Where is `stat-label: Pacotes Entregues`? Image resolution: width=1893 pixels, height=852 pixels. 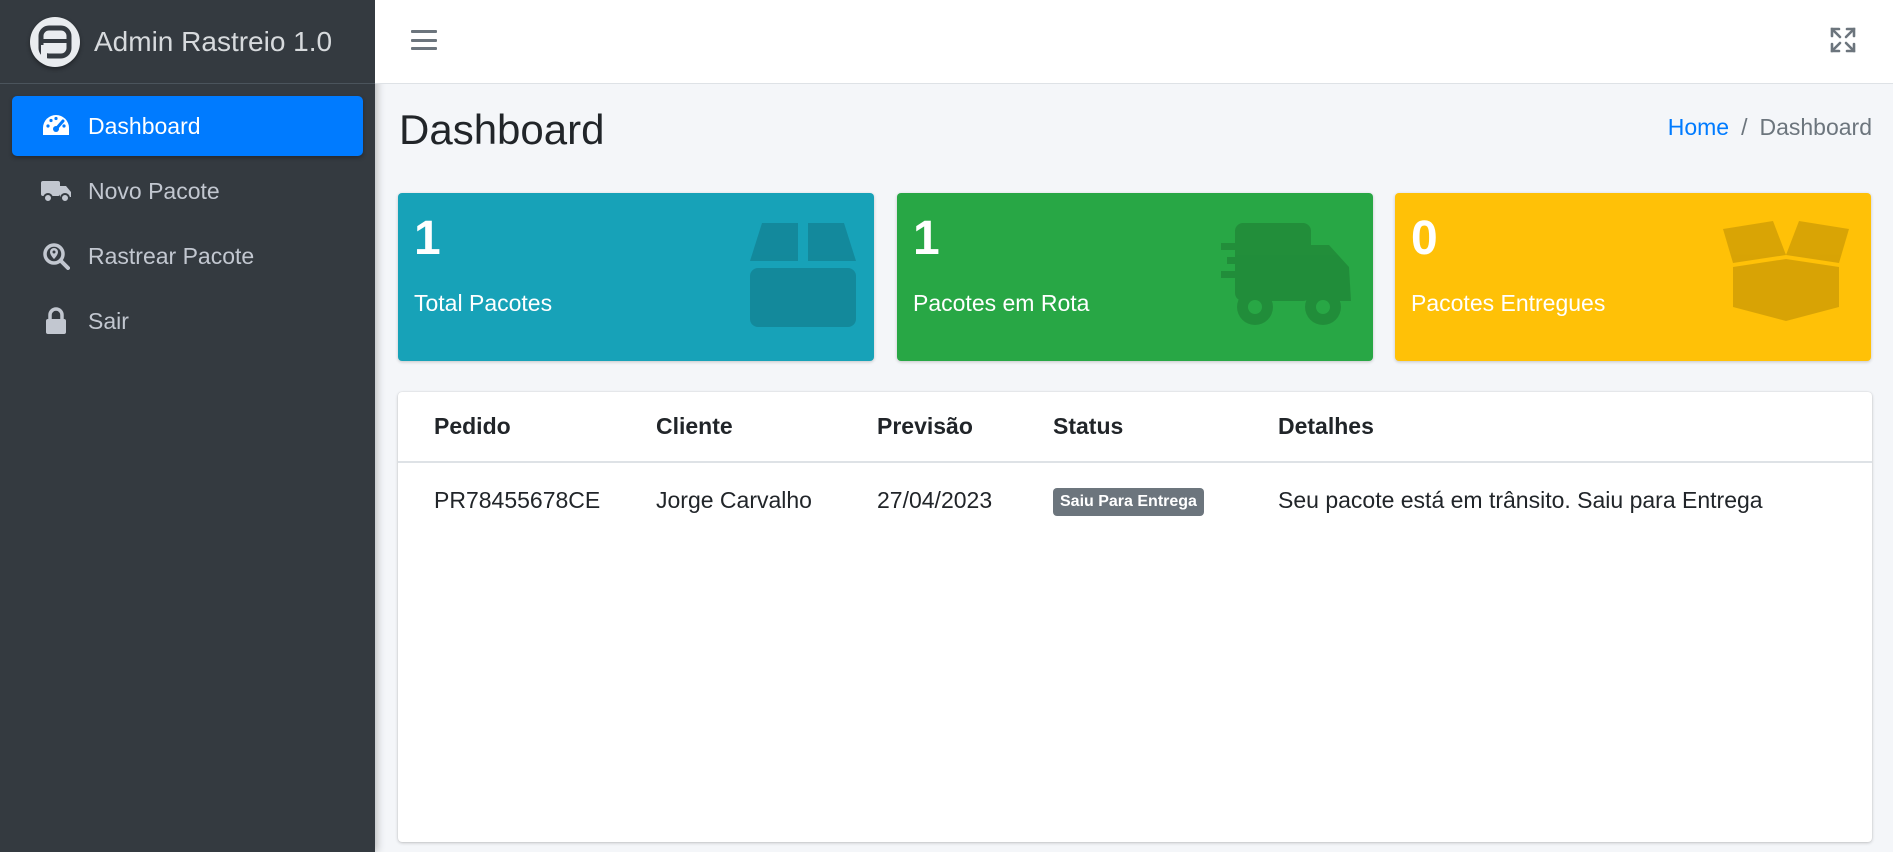
stat-label: Pacotes Entregues is located at coordinates (1508, 303).